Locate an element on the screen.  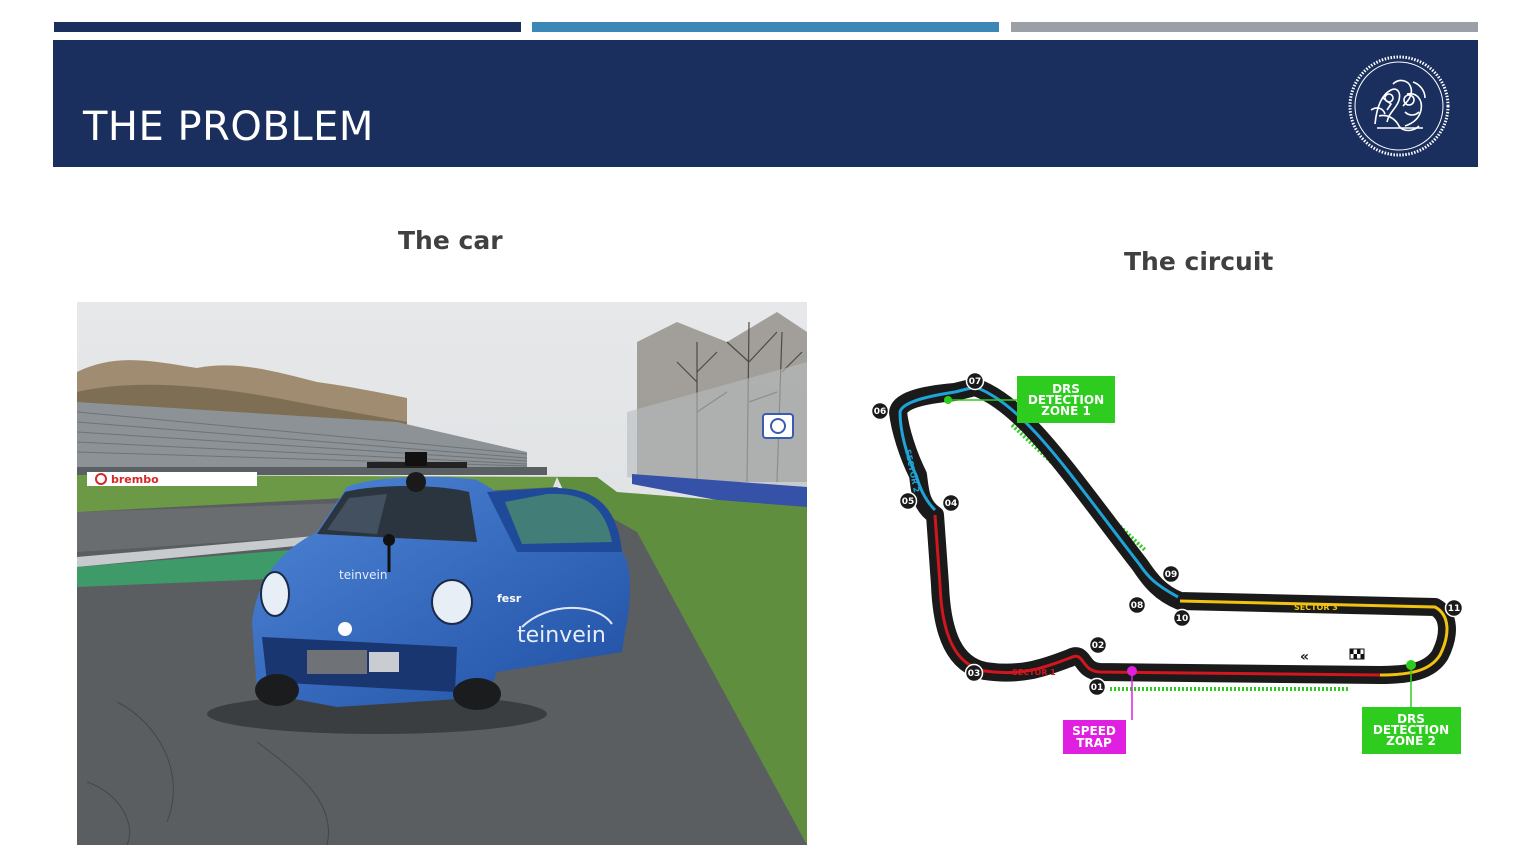
corner-label-03: 03 is located at coordinates (974, 674).